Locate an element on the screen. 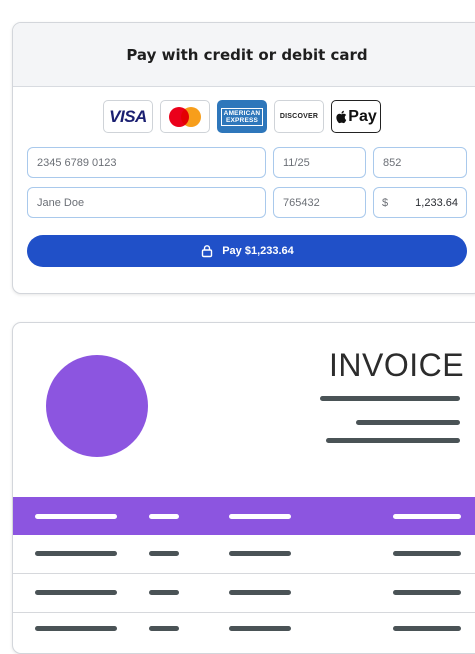  apple-pay-logo: Pay is located at coordinates (356, 116).